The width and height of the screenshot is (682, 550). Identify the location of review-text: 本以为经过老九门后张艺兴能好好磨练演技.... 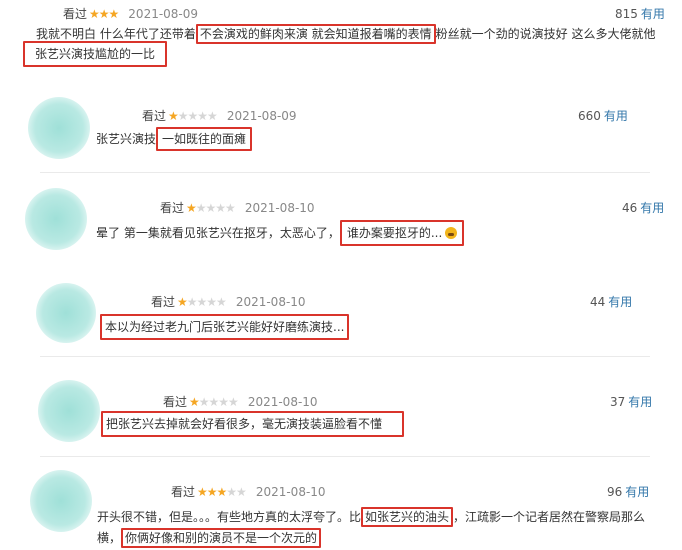
(225, 327).